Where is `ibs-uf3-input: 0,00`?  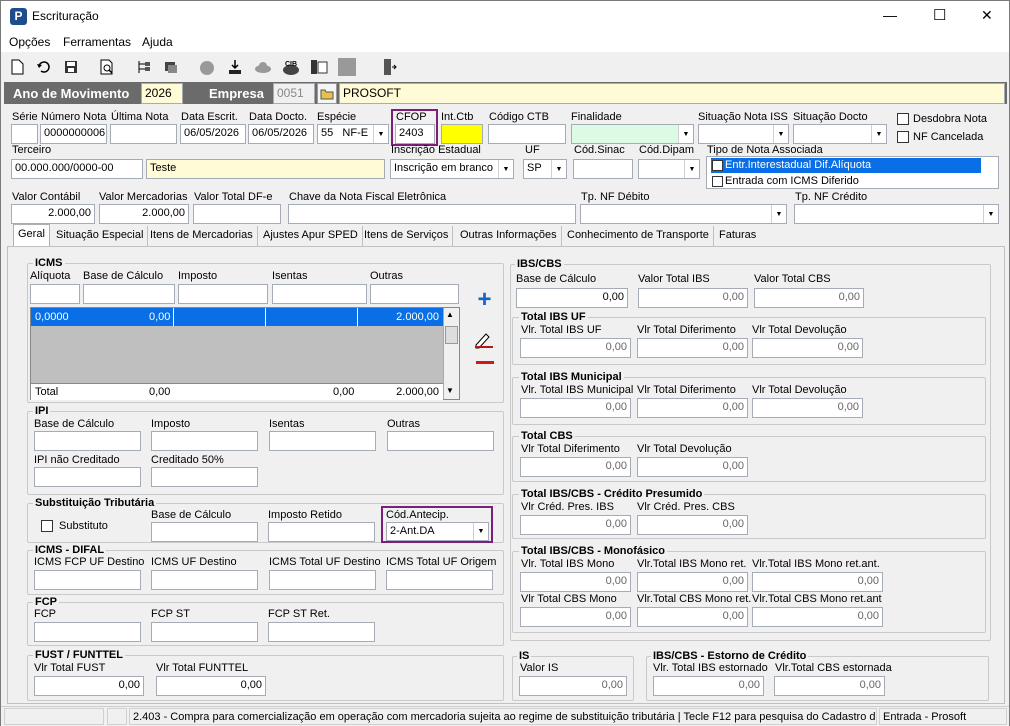
ibs-uf3-input: 0,00 is located at coordinates (807, 348).